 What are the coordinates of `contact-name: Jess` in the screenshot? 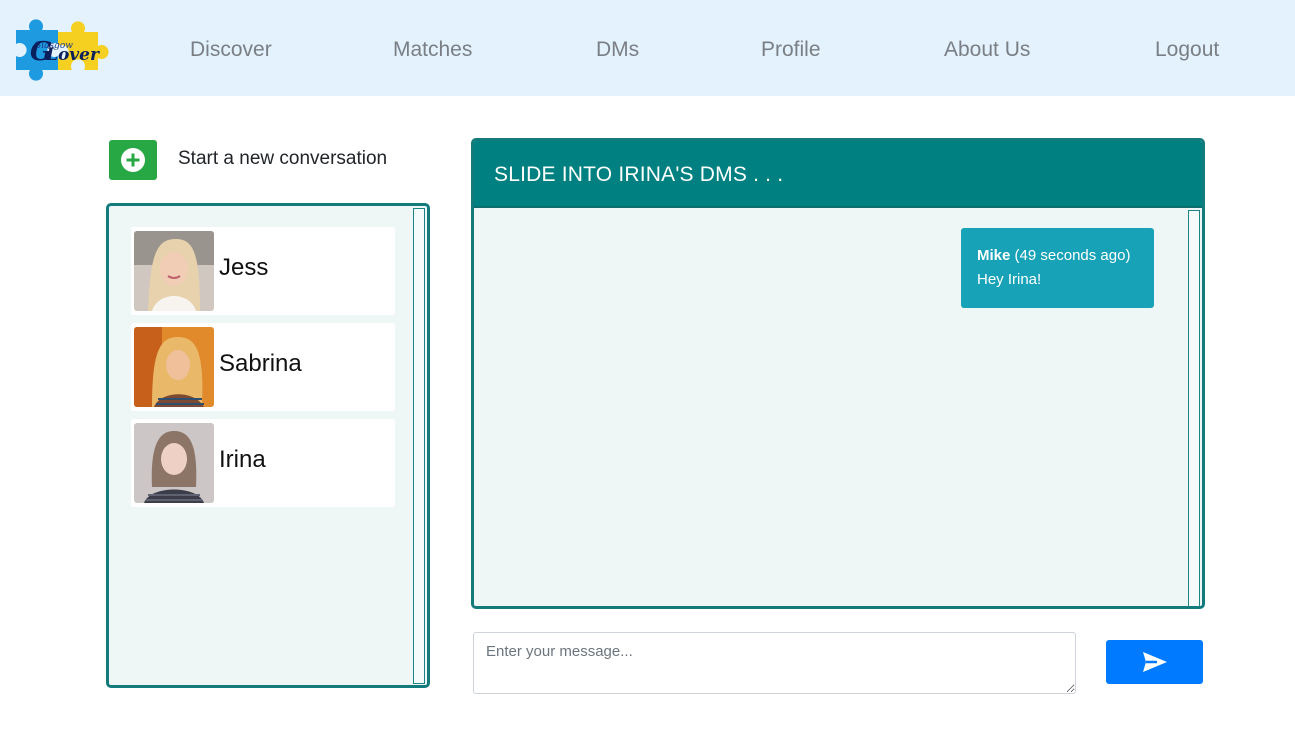 It's located at (244, 267).